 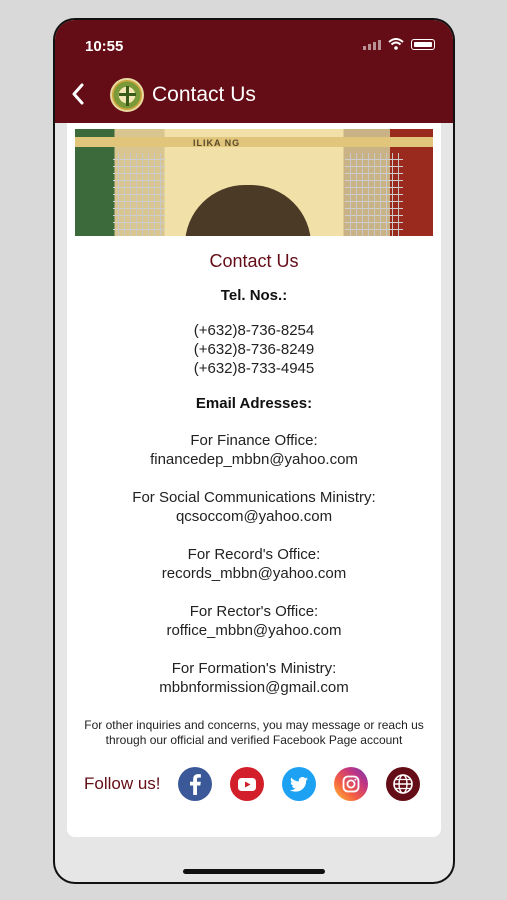 What do you see at coordinates (254, 497) in the screenshot?
I see `email-office-label: For Social Communications Ministry:` at bounding box center [254, 497].